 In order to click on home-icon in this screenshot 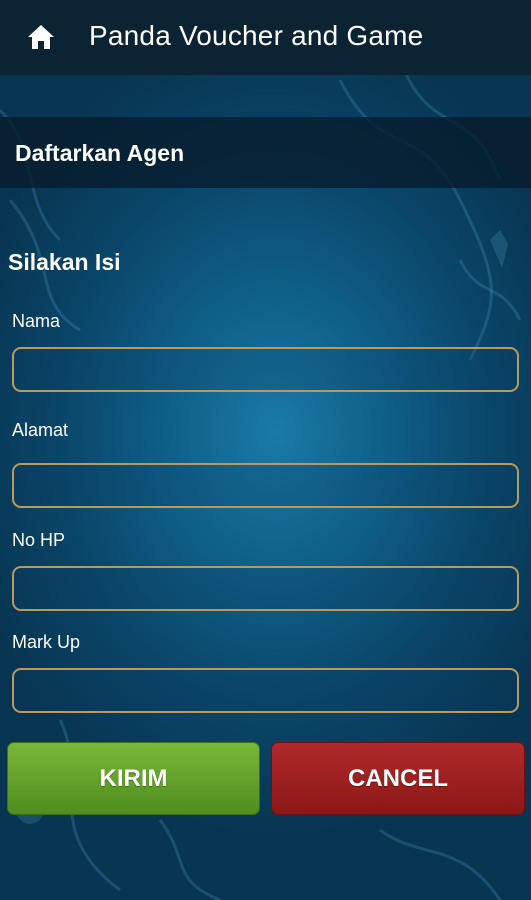, I will do `click(41, 37)`.